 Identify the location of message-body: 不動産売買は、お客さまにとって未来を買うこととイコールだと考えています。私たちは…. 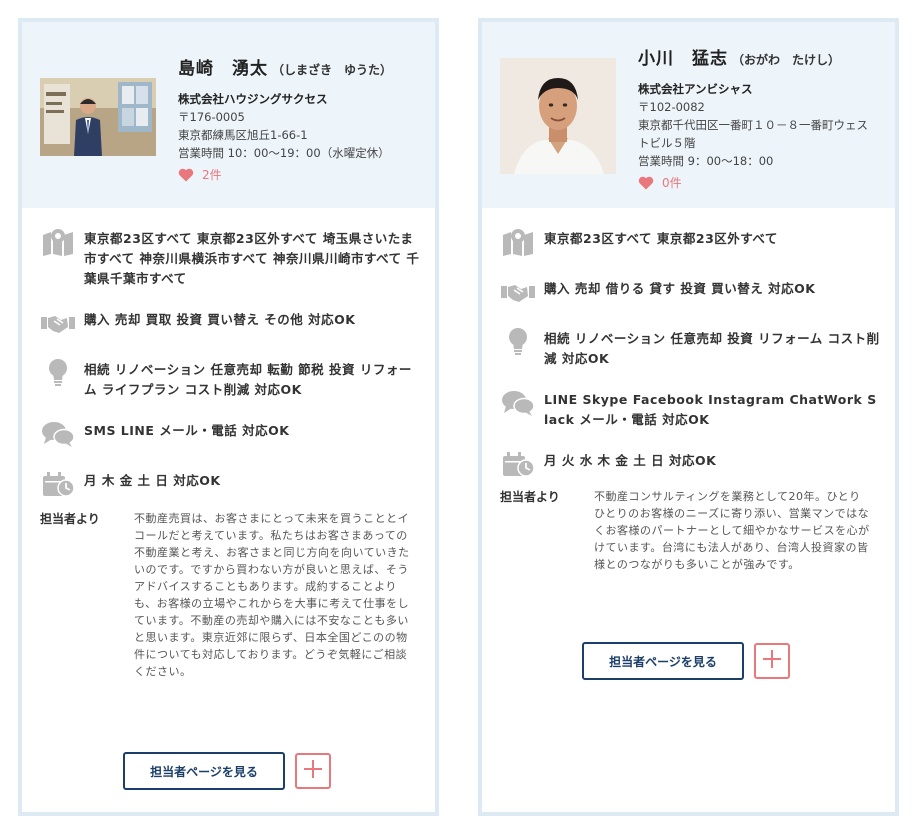
(272, 595).